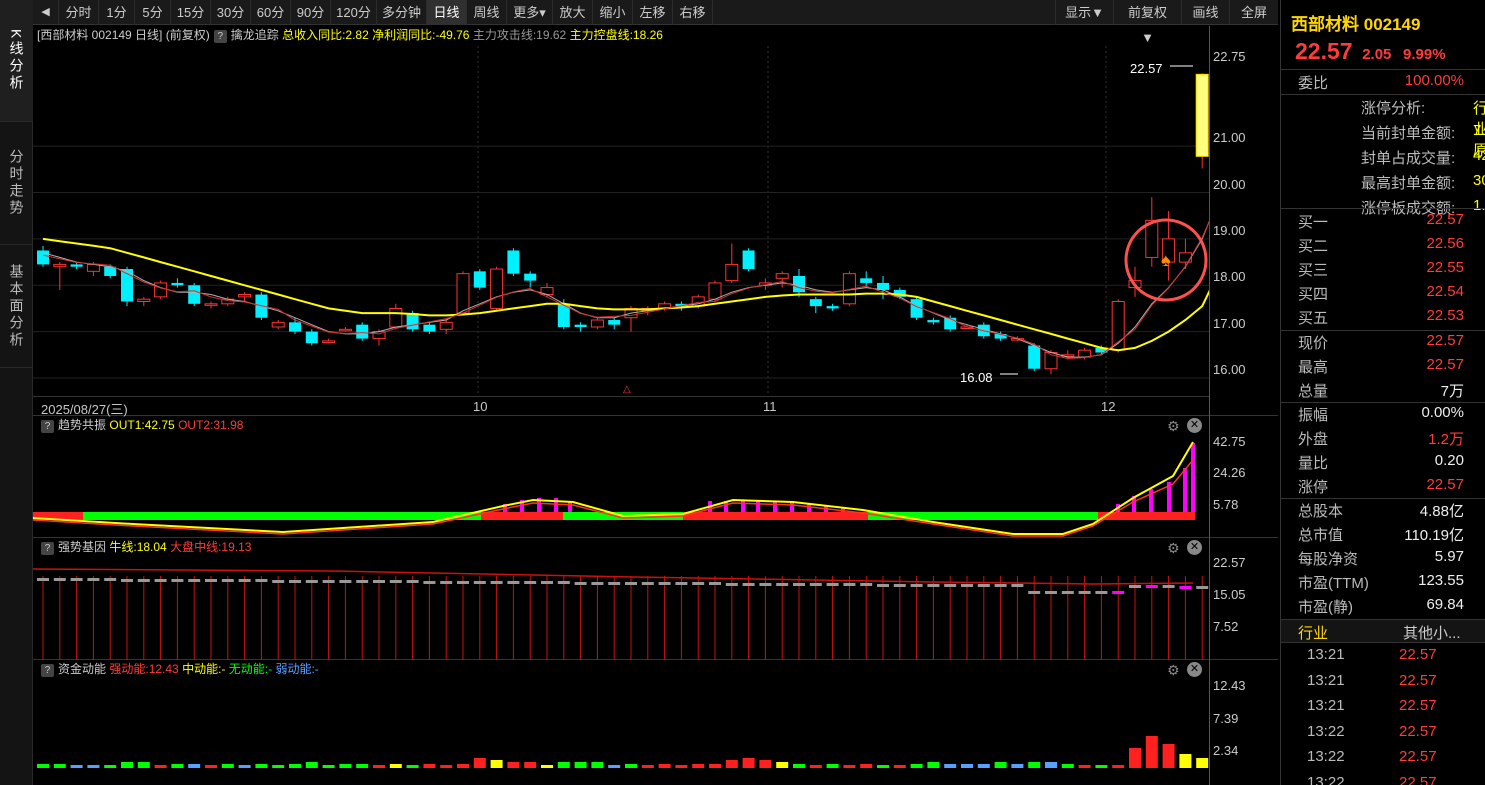 The height and width of the screenshot is (785, 1485). What do you see at coordinates (1383, 512) in the screenshot?
I see `fundamental-row: 总股本 4.88亿` at bounding box center [1383, 512].